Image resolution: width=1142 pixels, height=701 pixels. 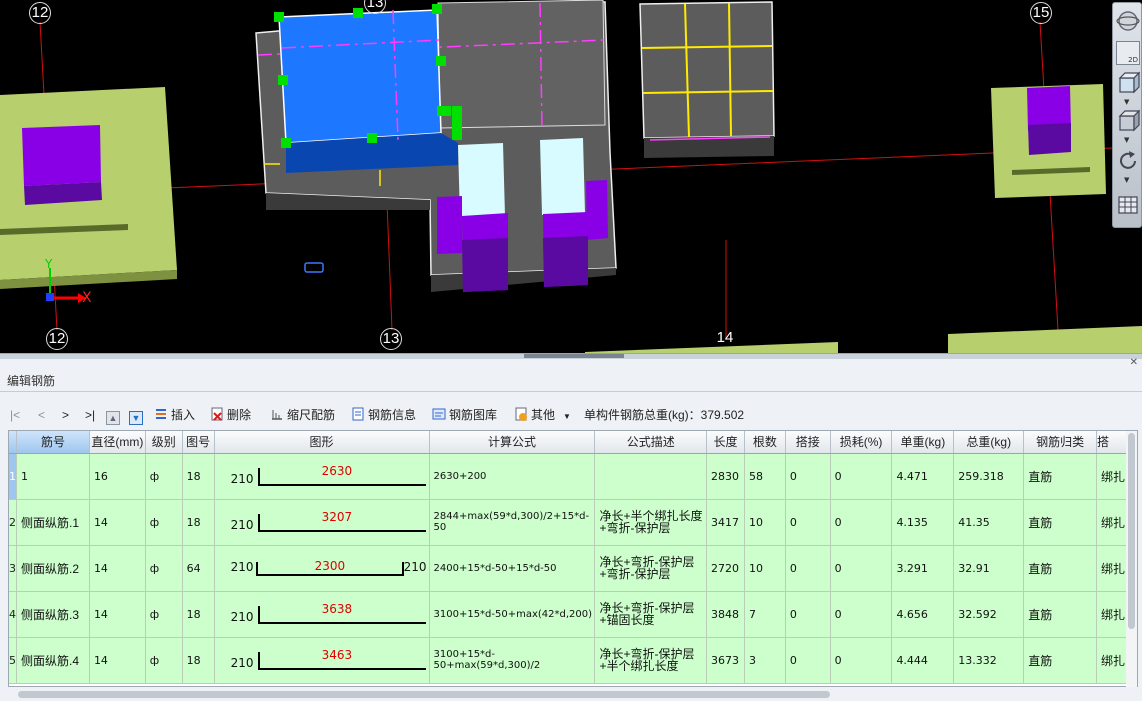 I want to click on cell-fig: 64, so click(x=198, y=568).